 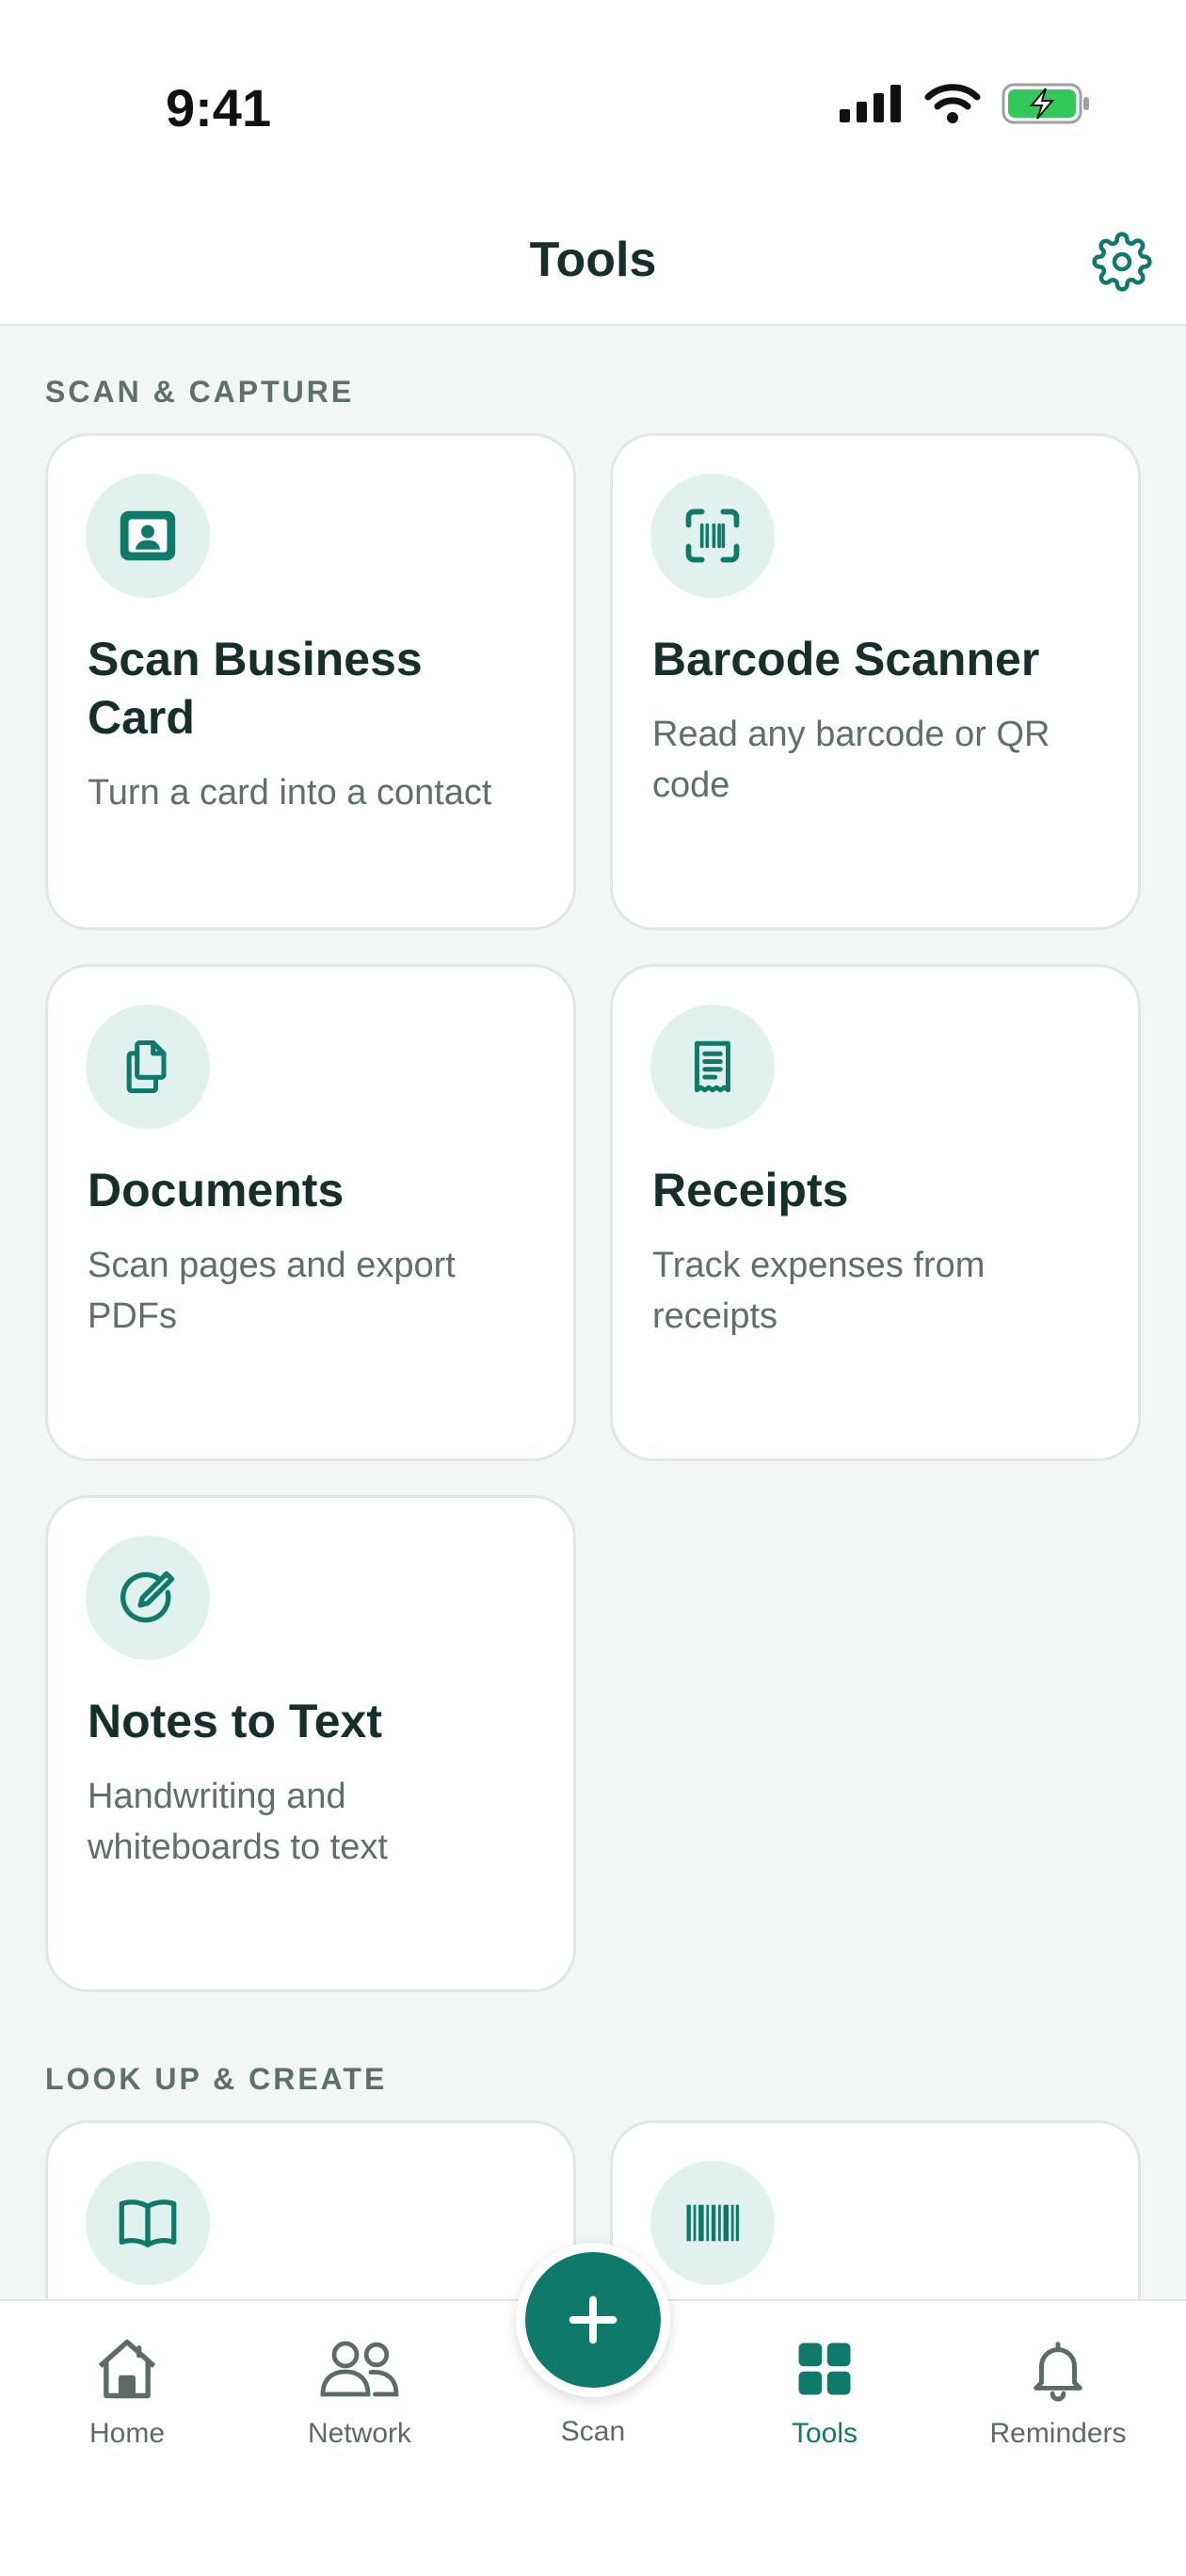 I want to click on tab-label: Home, so click(x=127, y=2433).